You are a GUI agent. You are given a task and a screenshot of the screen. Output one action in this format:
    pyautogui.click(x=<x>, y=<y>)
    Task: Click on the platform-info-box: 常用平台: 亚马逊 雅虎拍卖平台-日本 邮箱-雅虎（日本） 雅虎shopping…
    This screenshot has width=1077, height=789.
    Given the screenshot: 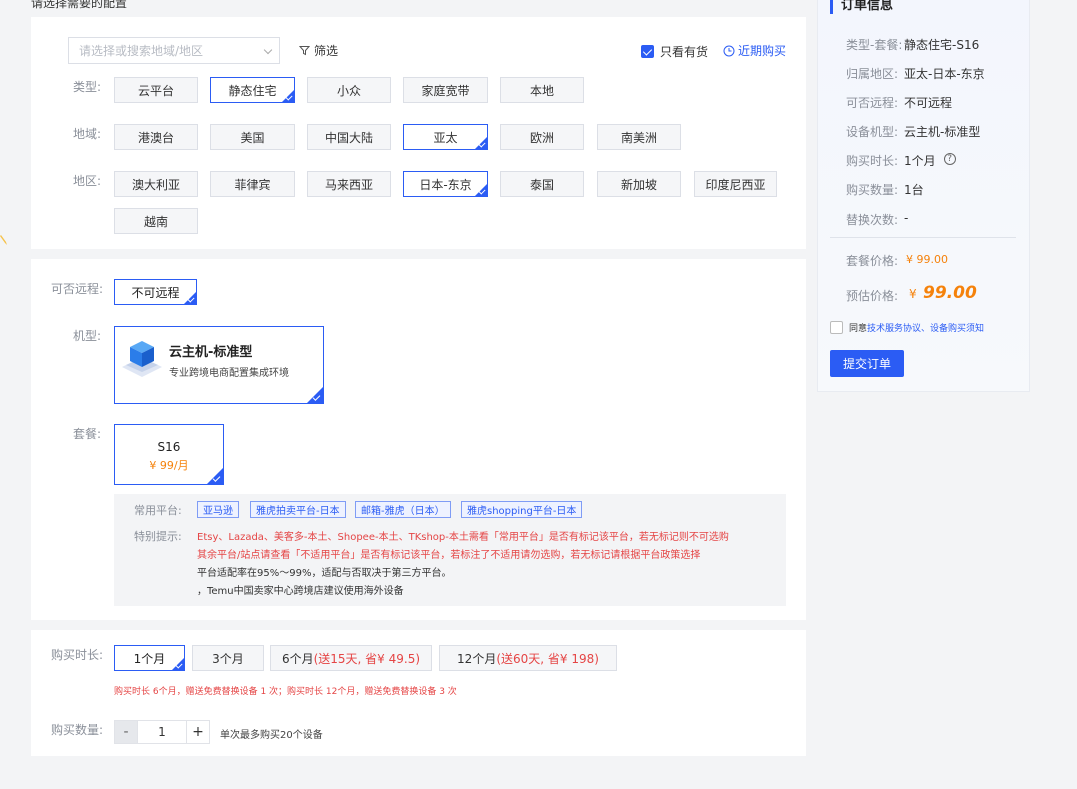 What is the action you would take?
    pyautogui.click(x=450, y=550)
    